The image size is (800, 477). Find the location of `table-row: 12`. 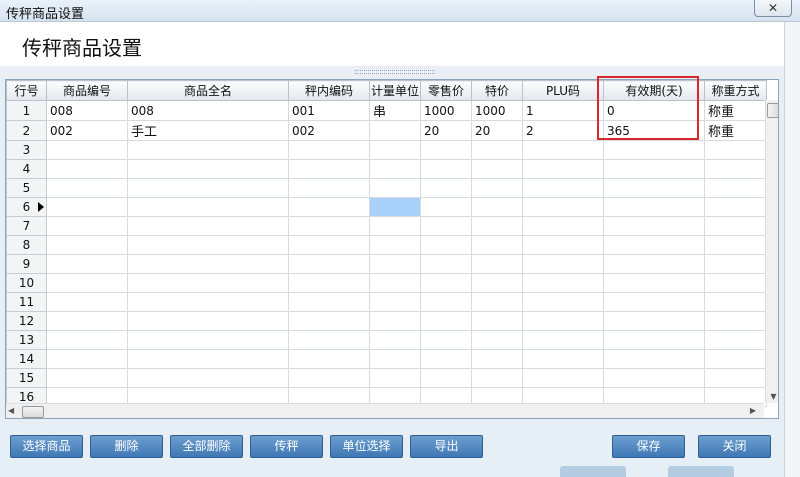

table-row: 12 is located at coordinates (386, 321).